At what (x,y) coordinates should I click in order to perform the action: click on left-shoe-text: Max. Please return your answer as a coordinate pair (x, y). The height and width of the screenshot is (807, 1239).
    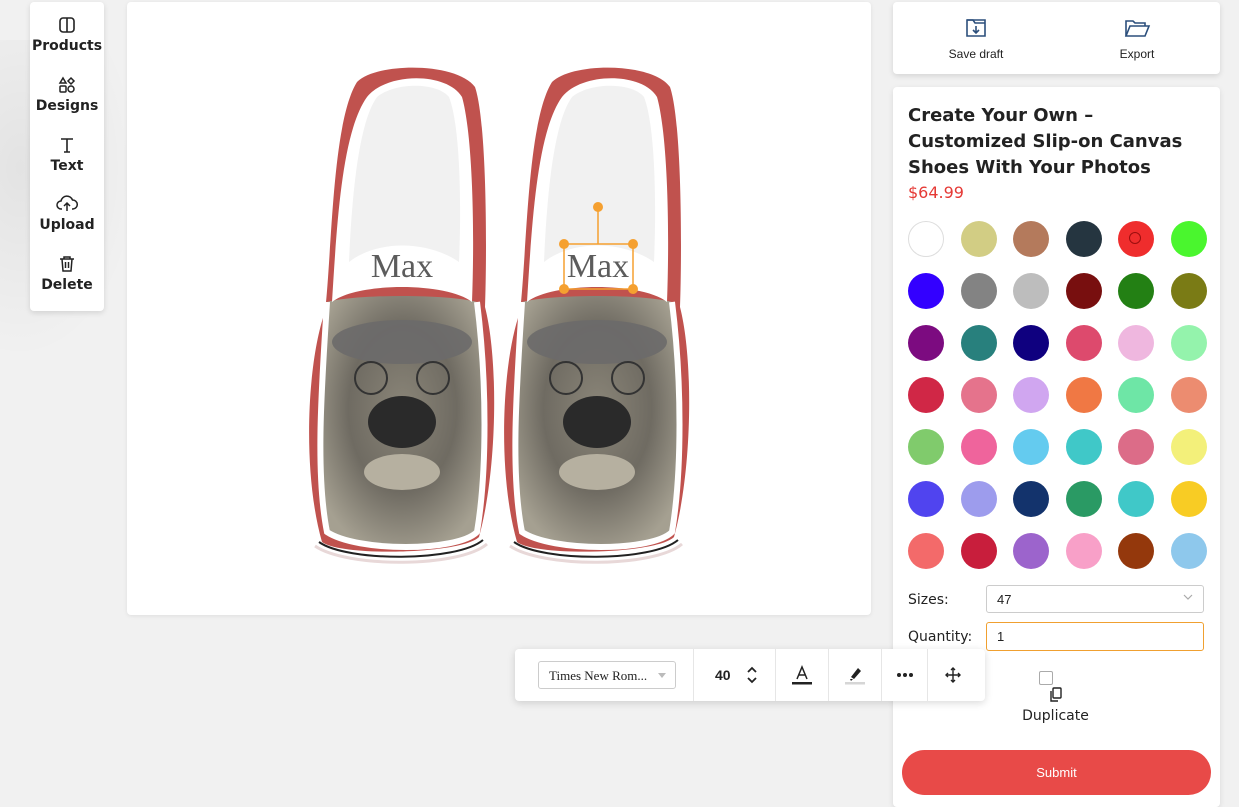
    Looking at the image, I should click on (402, 266).